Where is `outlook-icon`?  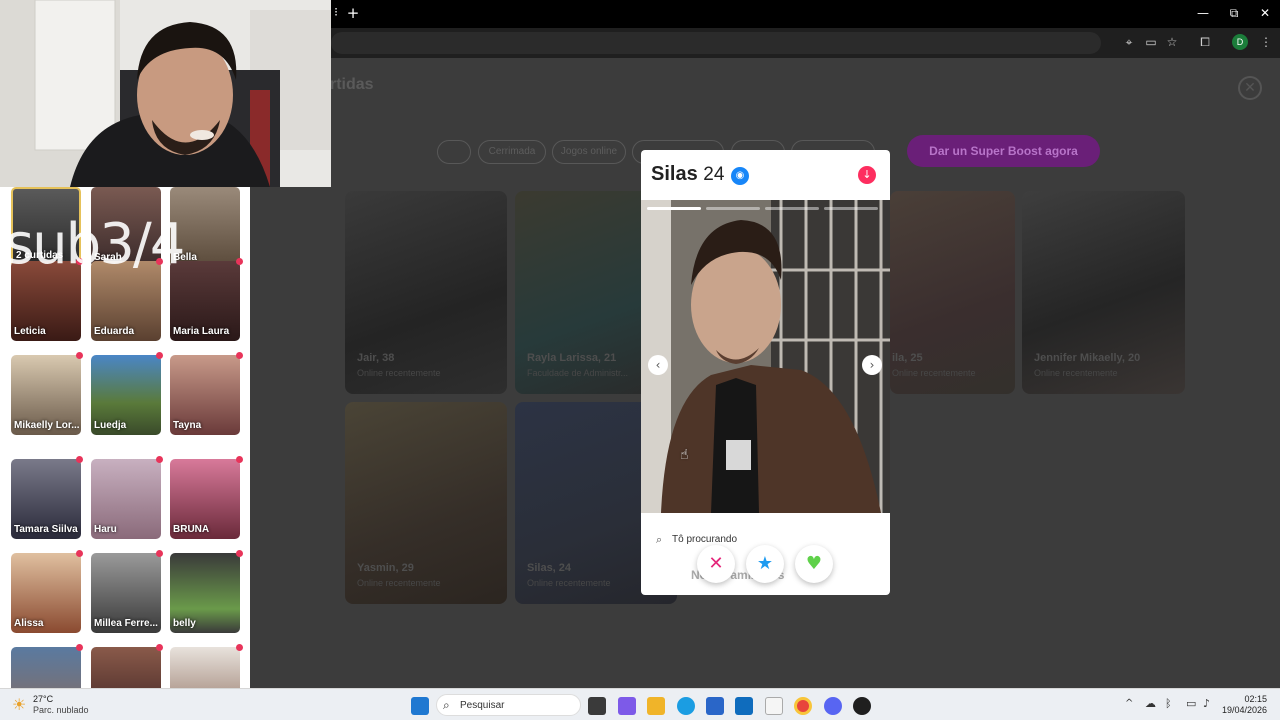
outlook-icon is located at coordinates (744, 706).